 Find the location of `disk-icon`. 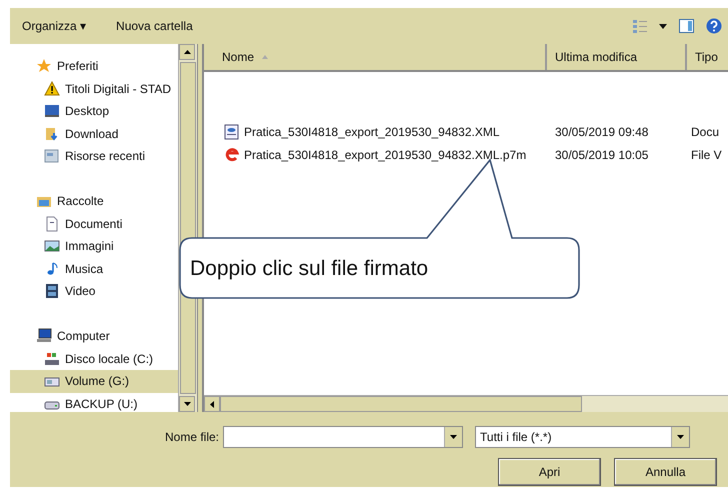

disk-icon is located at coordinates (52, 358).